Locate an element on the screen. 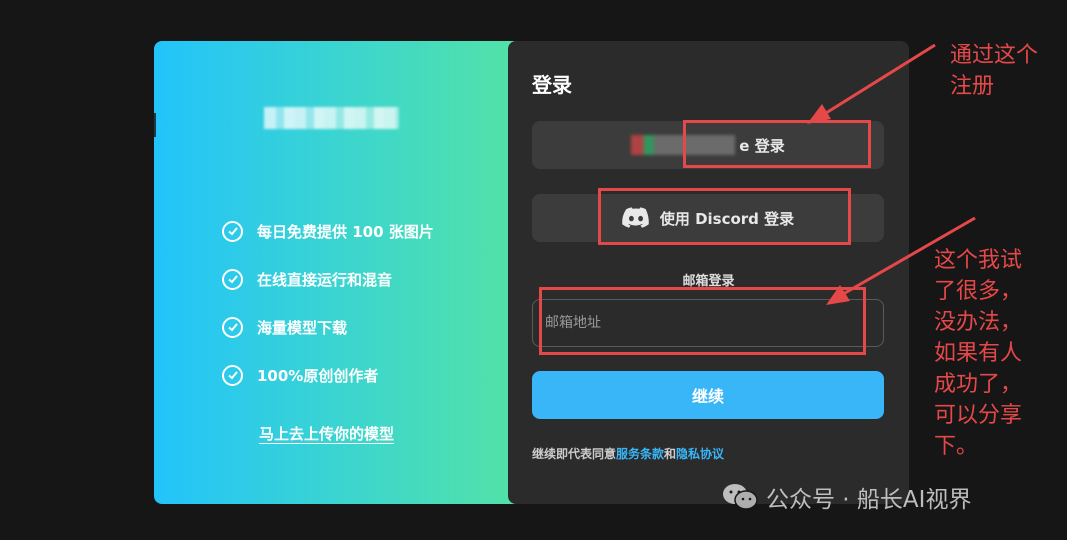 Image resolution: width=1067 pixels, height=540 pixels. annotation-box-discord is located at coordinates (724, 216).